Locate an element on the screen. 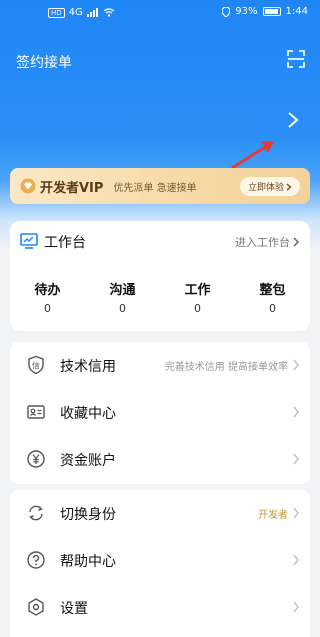  signal-label: 4G is located at coordinates (75, 12).